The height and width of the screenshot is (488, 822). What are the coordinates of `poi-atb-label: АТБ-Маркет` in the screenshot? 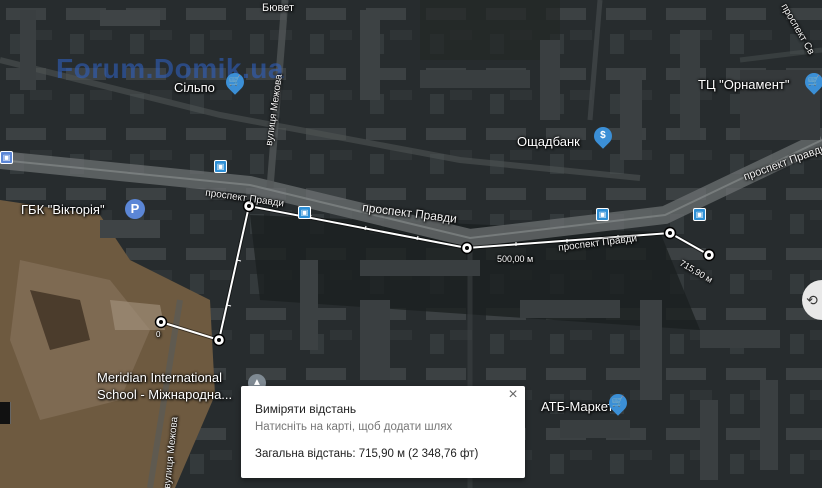 It's located at (577, 406).